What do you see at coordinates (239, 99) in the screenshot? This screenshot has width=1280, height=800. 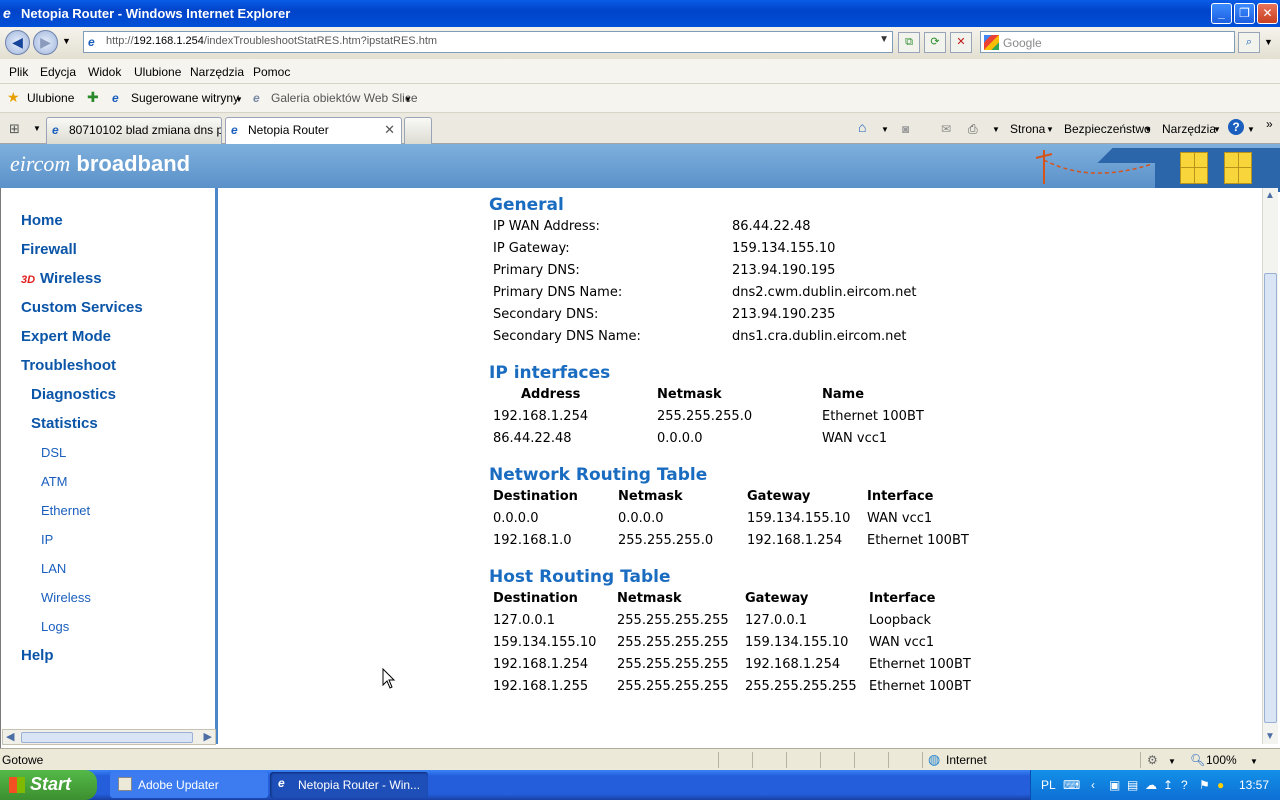 I see `suggested-dropdown-icon: ▼` at bounding box center [239, 99].